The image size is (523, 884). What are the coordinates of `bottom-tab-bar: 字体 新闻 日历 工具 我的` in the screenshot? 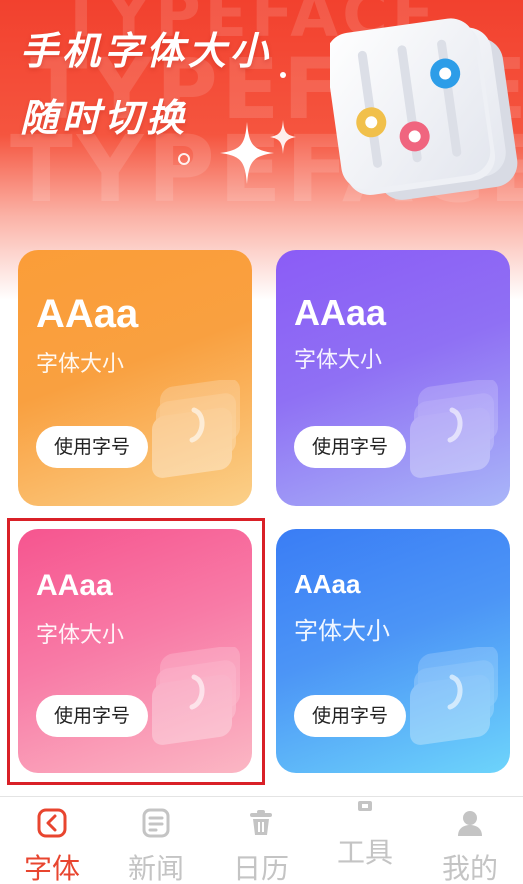 It's located at (261, 840).